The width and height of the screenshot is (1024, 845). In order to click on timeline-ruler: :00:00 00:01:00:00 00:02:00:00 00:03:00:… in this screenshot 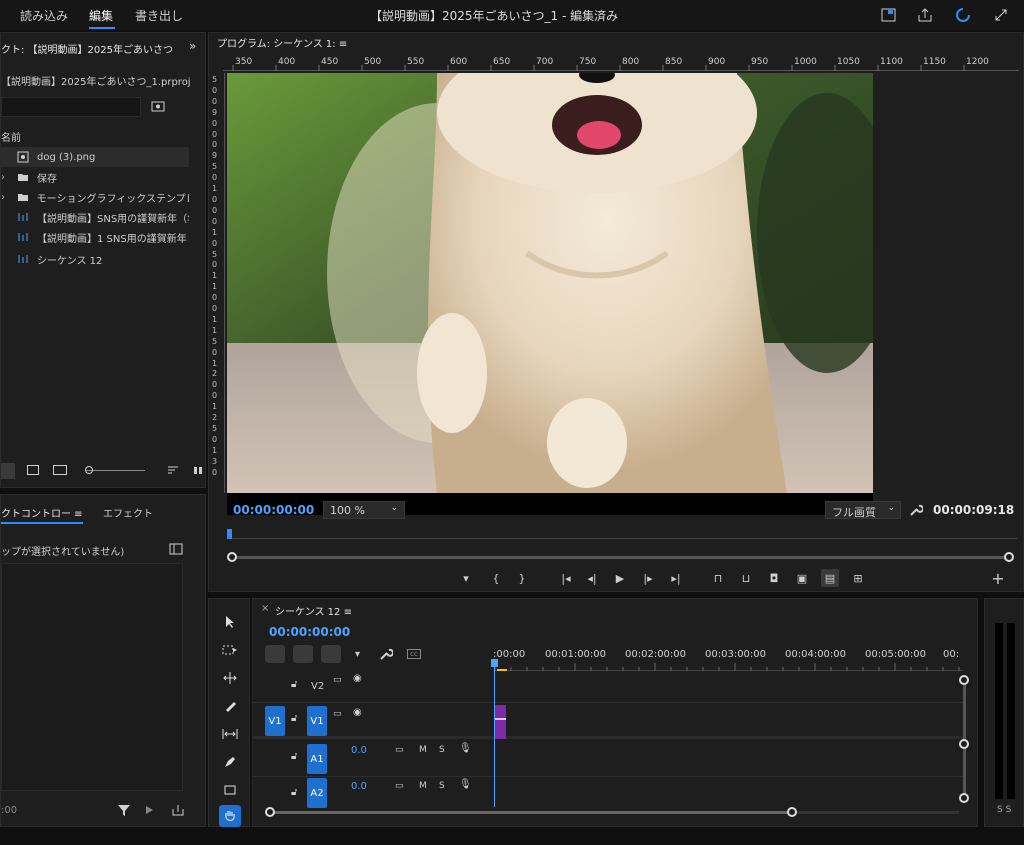, I will do `click(728, 658)`.